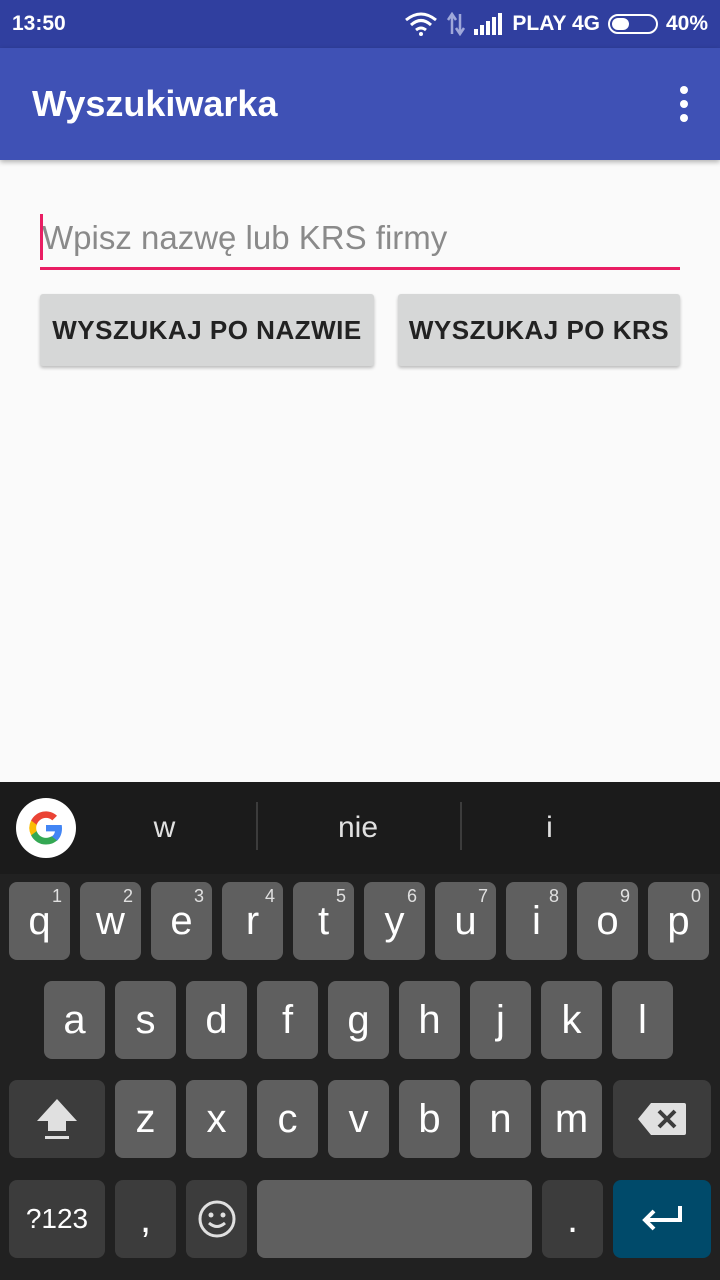  I want to click on key-hint: 5, so click(340, 896).